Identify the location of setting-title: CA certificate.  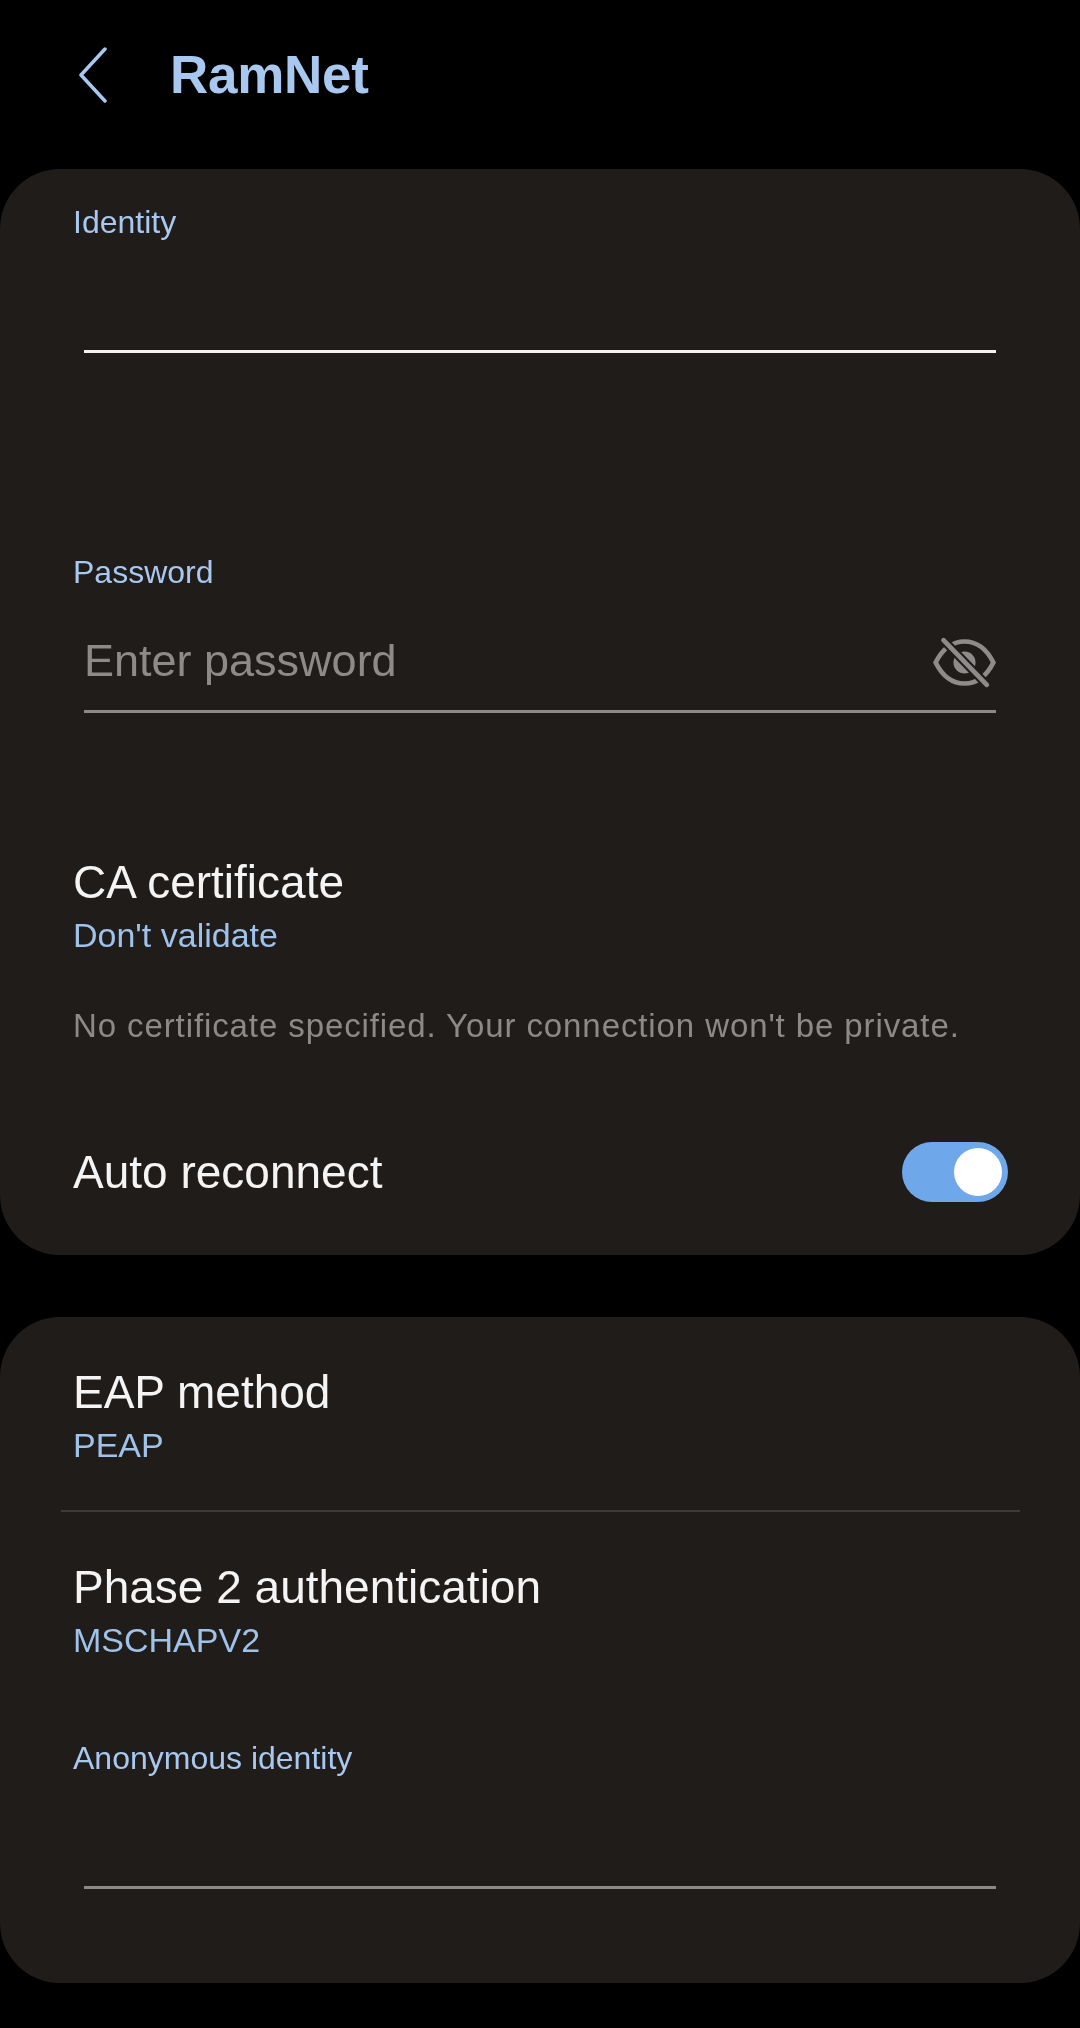
(208, 882).